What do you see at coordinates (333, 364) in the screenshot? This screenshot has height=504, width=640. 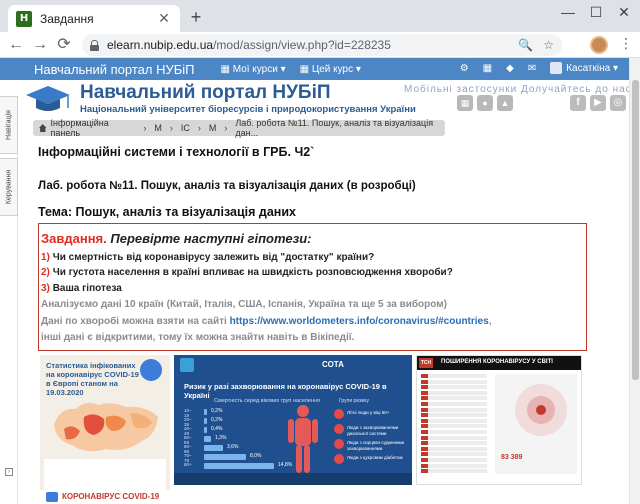 I see `sota-brand: СОТА` at bounding box center [333, 364].